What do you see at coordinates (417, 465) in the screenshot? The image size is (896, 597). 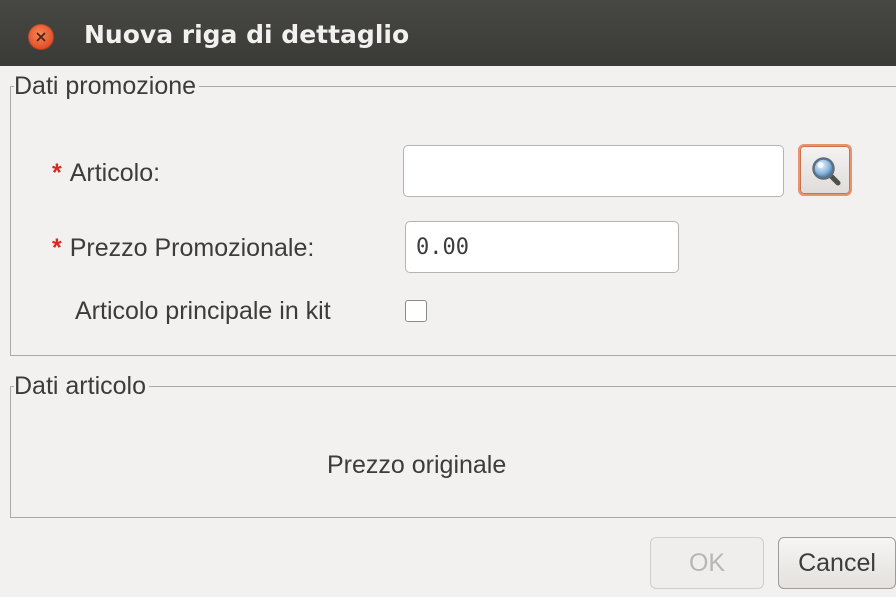 I see `prezzo-originale-label: Prezzo originale` at bounding box center [417, 465].